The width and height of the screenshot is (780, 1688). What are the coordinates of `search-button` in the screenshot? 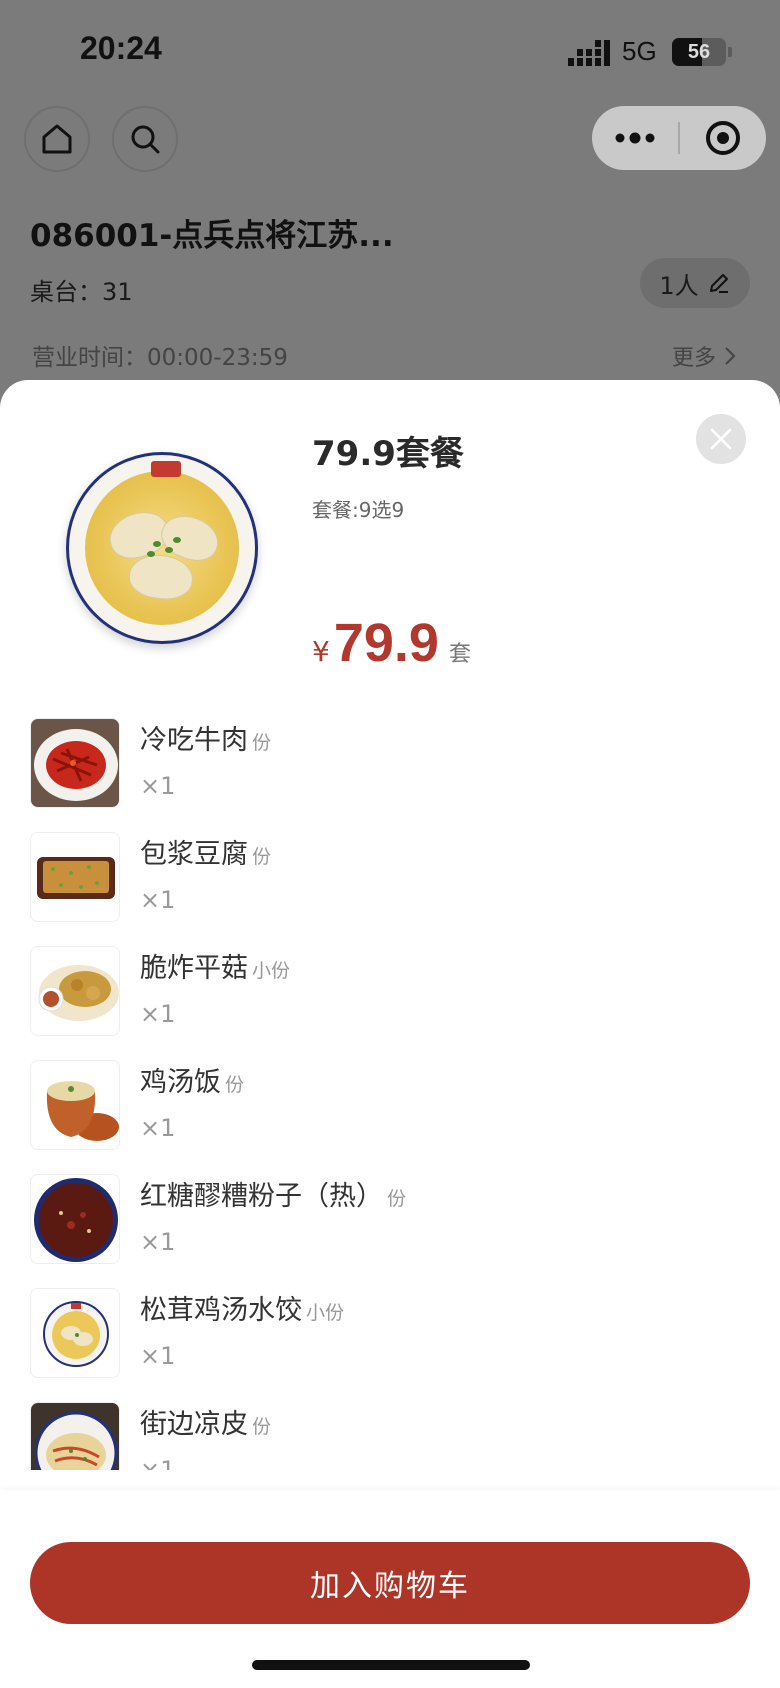 It's located at (145, 139).